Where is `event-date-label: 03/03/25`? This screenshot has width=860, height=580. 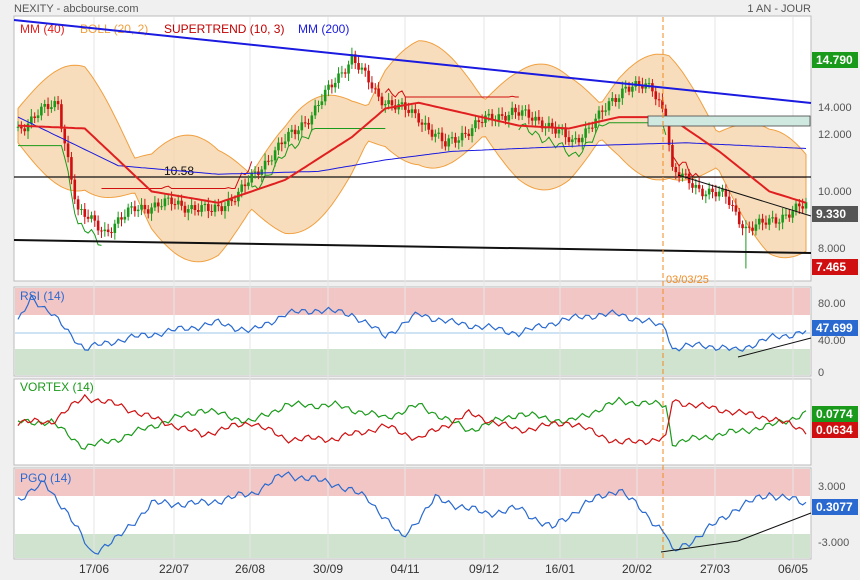
event-date-label: 03/03/25 is located at coordinates (687, 280).